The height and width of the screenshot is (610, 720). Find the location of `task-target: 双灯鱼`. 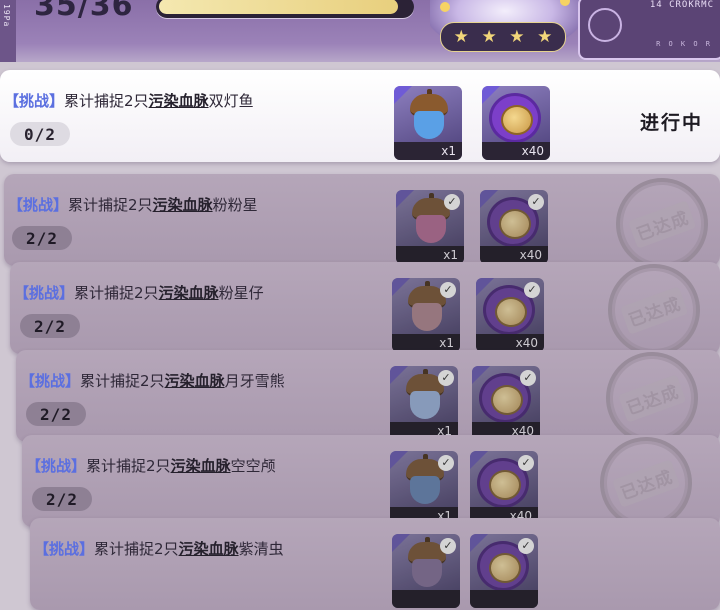

task-target: 双灯鱼 is located at coordinates (231, 101).